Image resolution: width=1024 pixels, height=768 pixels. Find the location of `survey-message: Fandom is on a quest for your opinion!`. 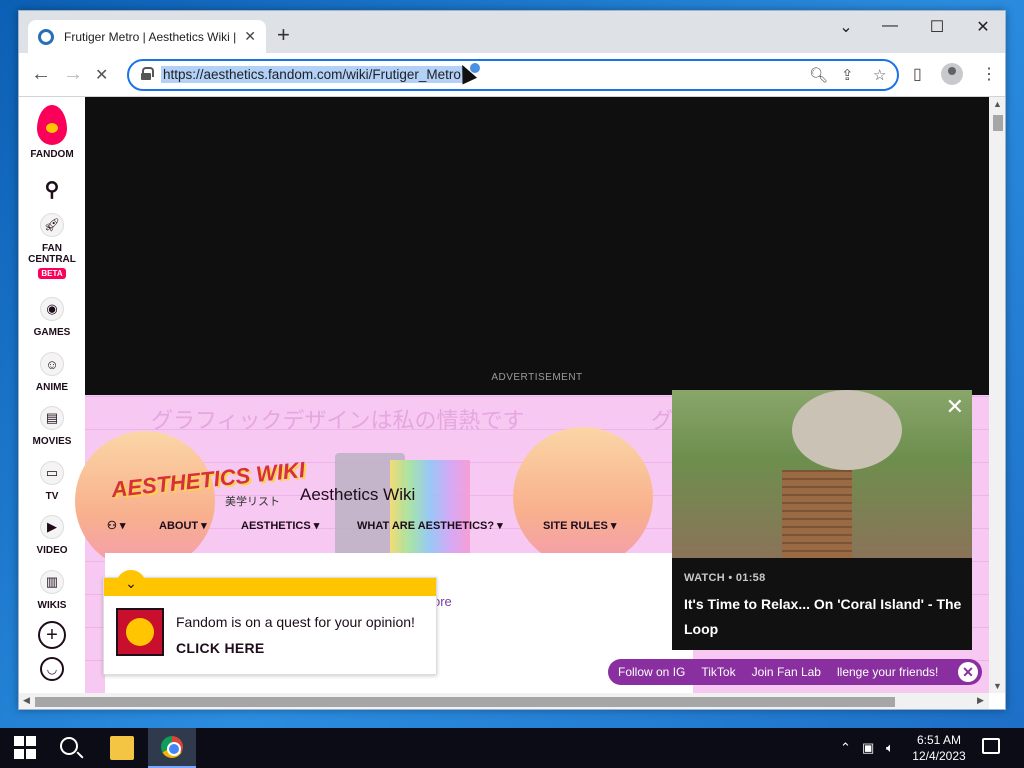

survey-message: Fandom is on a quest for your opinion! is located at coordinates (295, 622).